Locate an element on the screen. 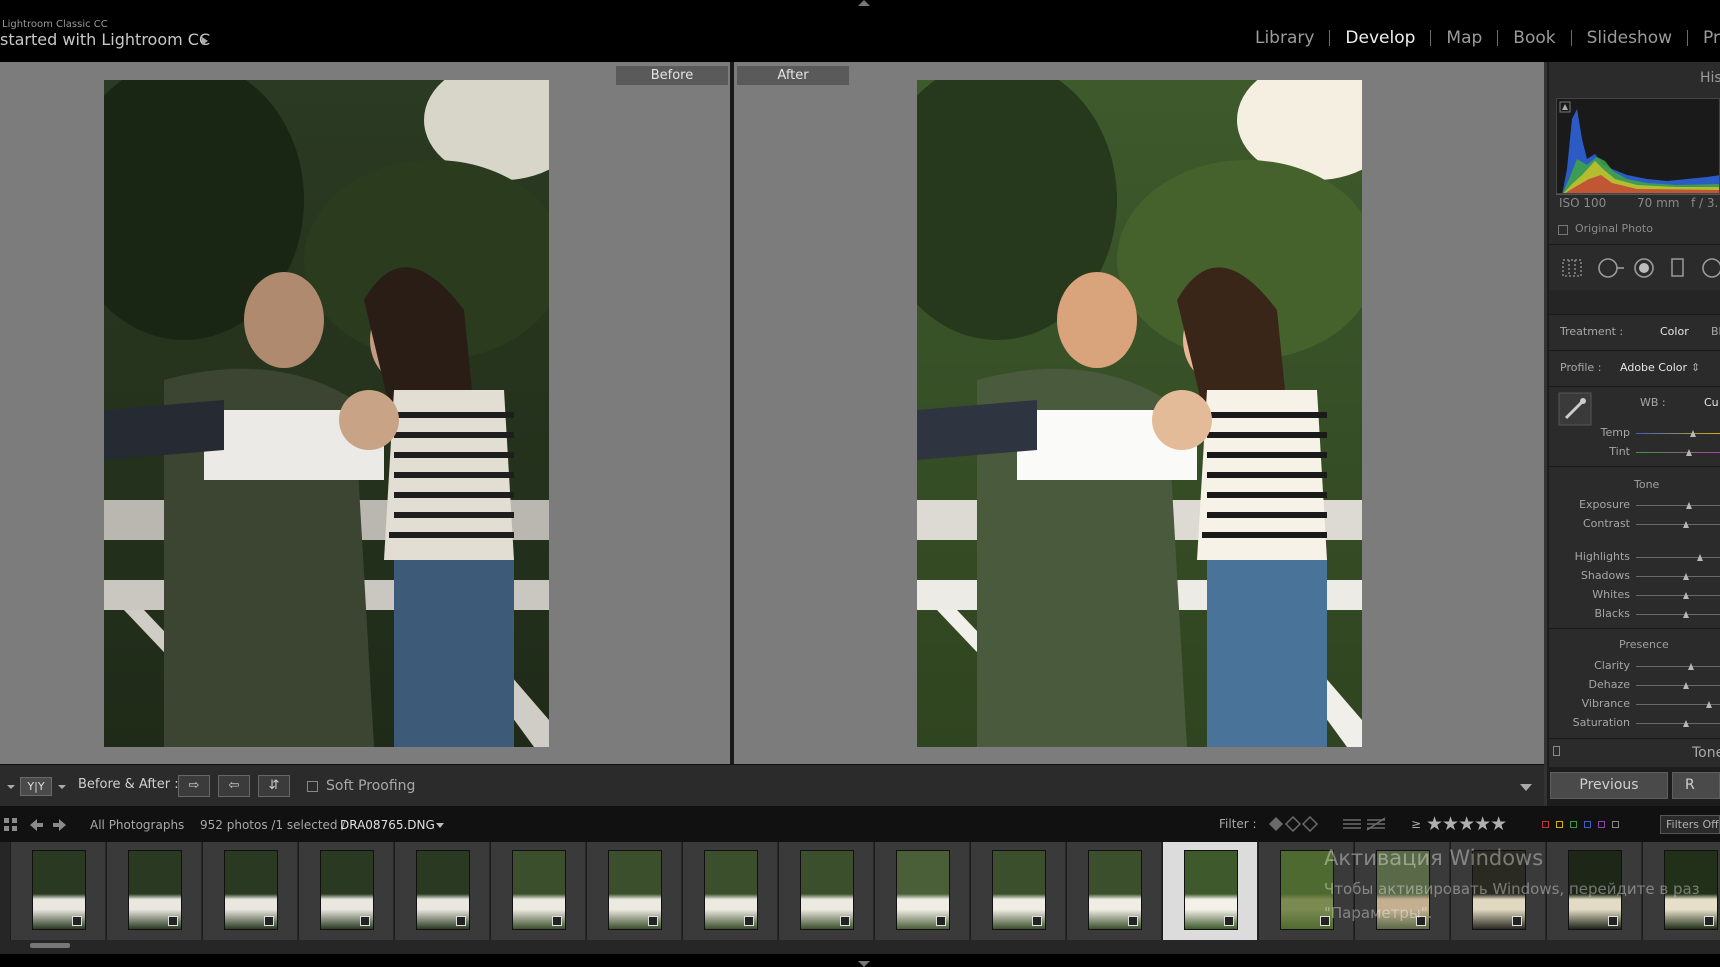 The width and height of the screenshot is (1720, 967). source-label: All Photographs is located at coordinates (137, 825).